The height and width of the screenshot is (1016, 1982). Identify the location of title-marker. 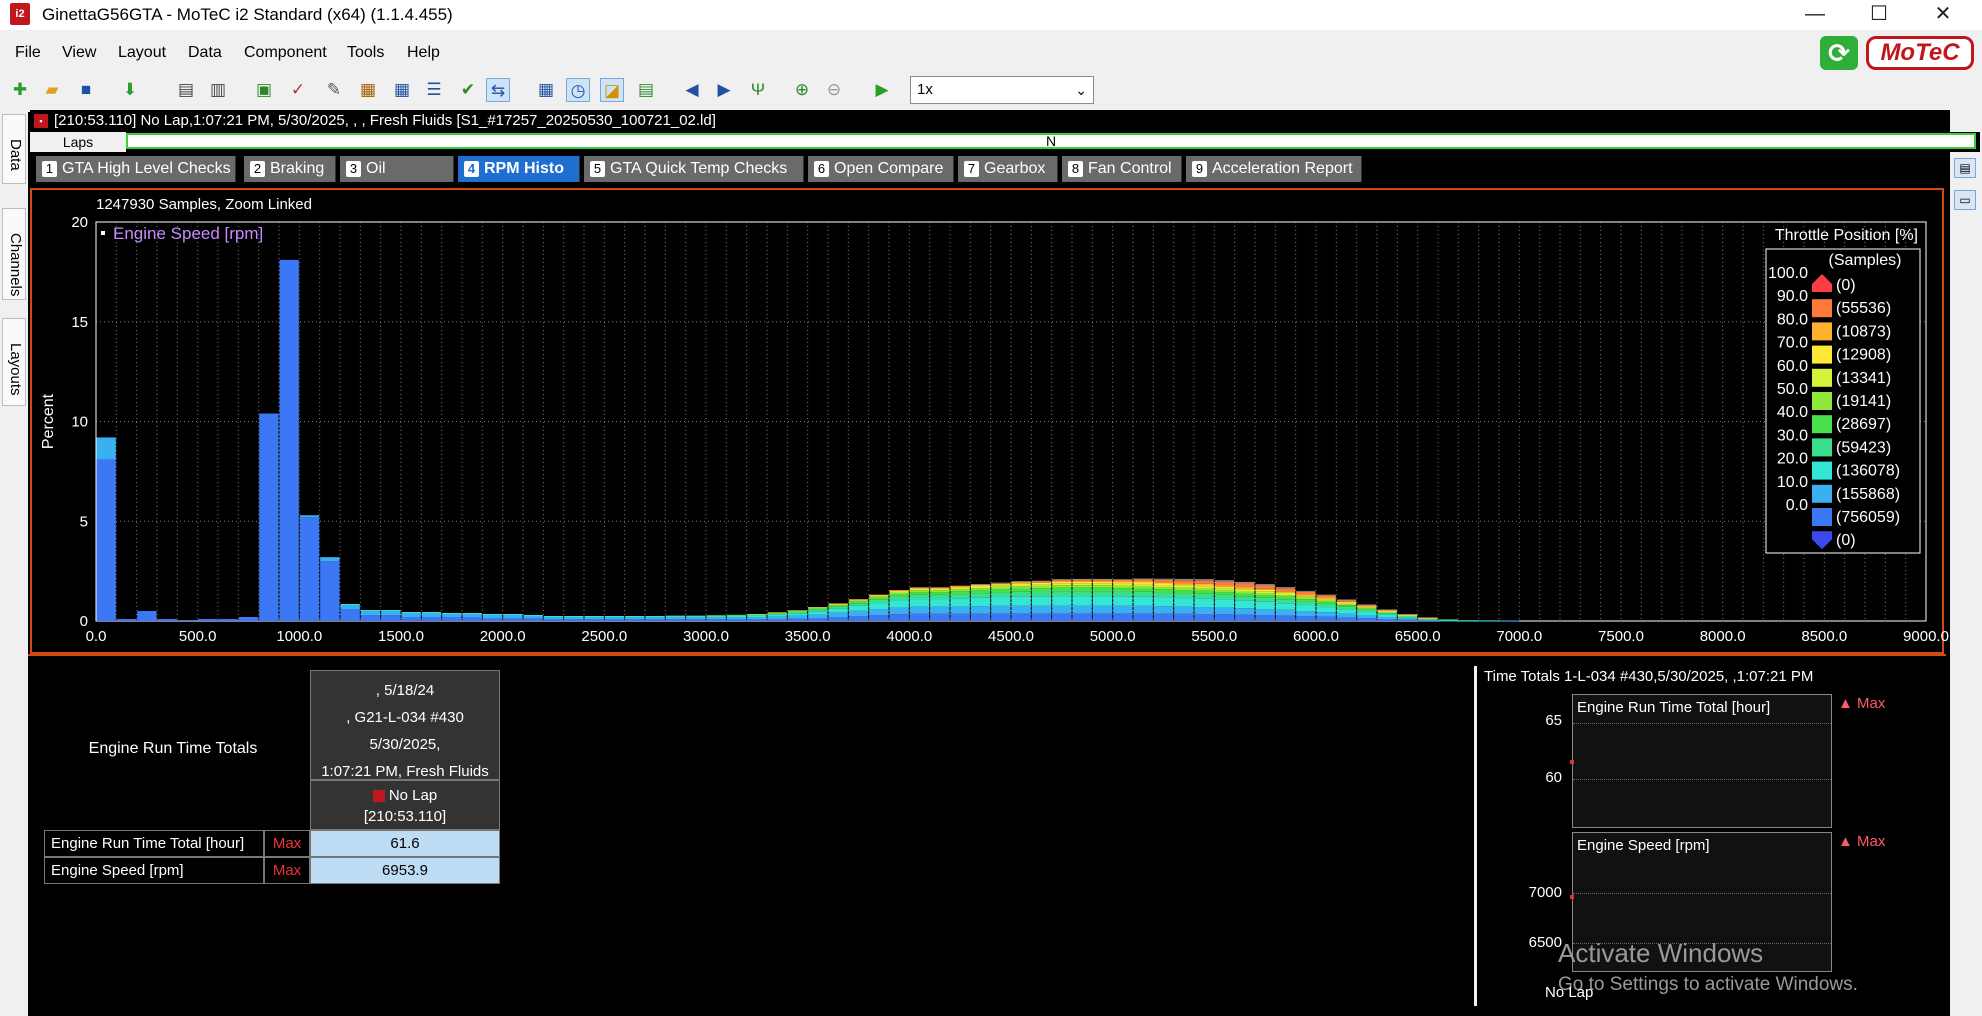
(103, 233).